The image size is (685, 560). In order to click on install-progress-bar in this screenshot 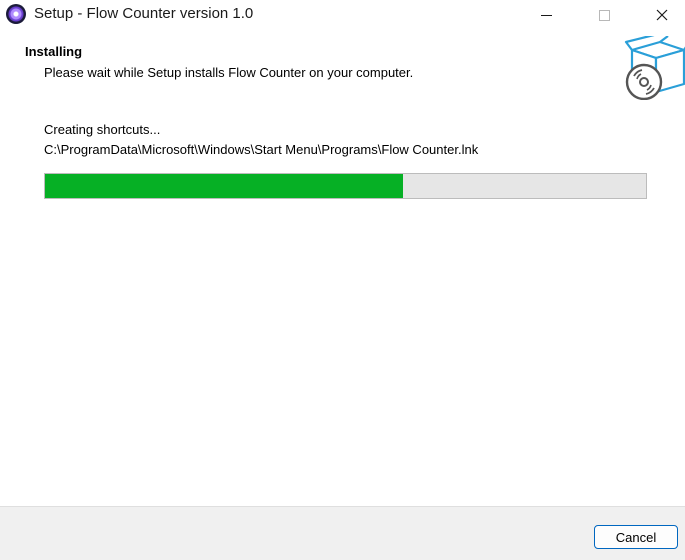, I will do `click(345, 186)`.